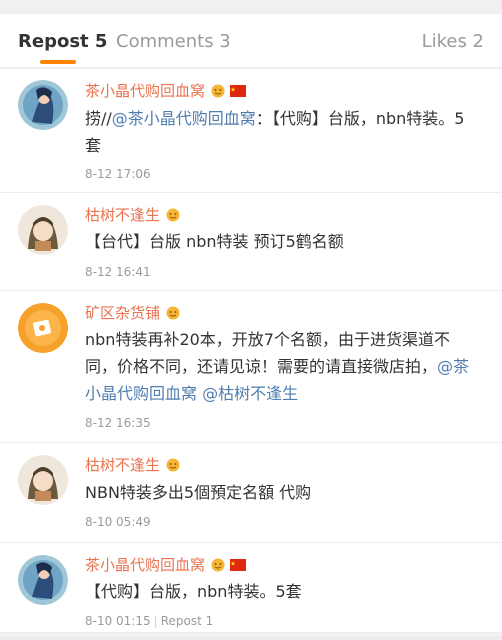 Image resolution: width=502 pixels, height=640 pixels. Describe the element at coordinates (118, 621) in the screenshot. I see `timestamp: 8-10 01:15` at that location.